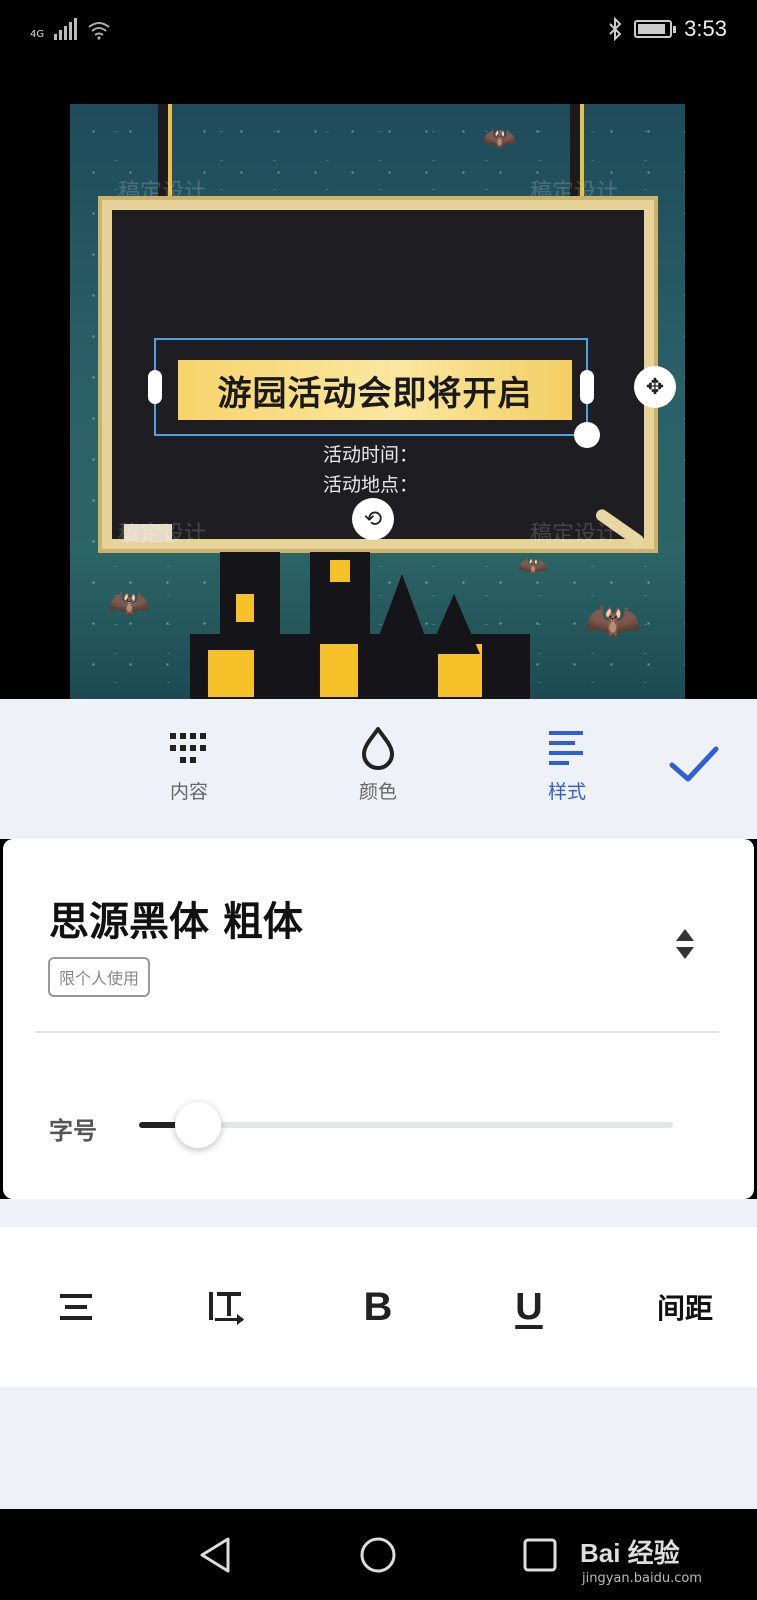  I want to click on network-type: 4G, so click(37, 34).